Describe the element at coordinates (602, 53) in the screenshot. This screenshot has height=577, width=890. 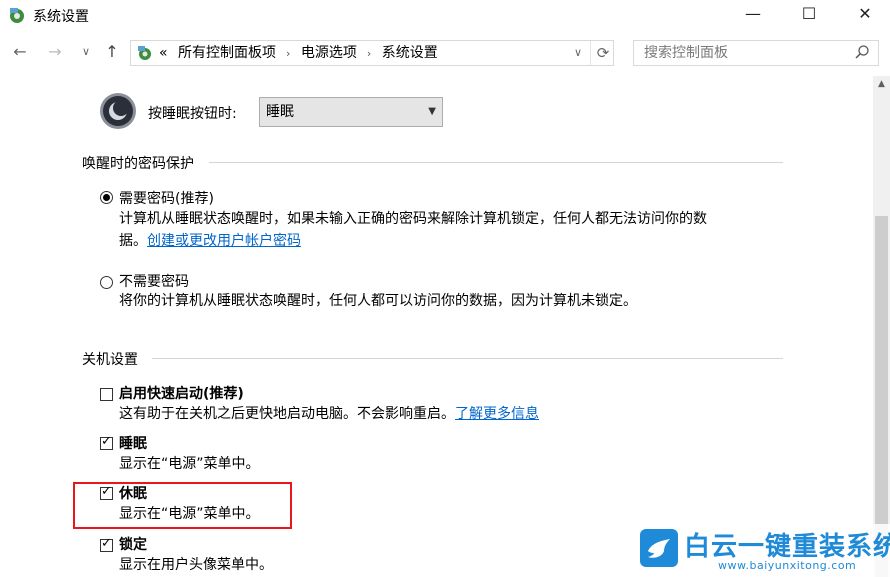
I see `refresh-button: ⟳` at that location.